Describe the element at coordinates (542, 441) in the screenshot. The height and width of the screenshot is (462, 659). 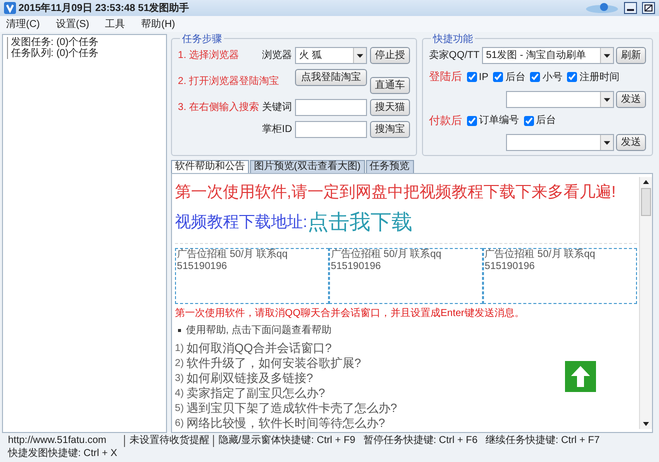
I see `status-text: 继续任务快捷键: Ctrl + F7` at that location.